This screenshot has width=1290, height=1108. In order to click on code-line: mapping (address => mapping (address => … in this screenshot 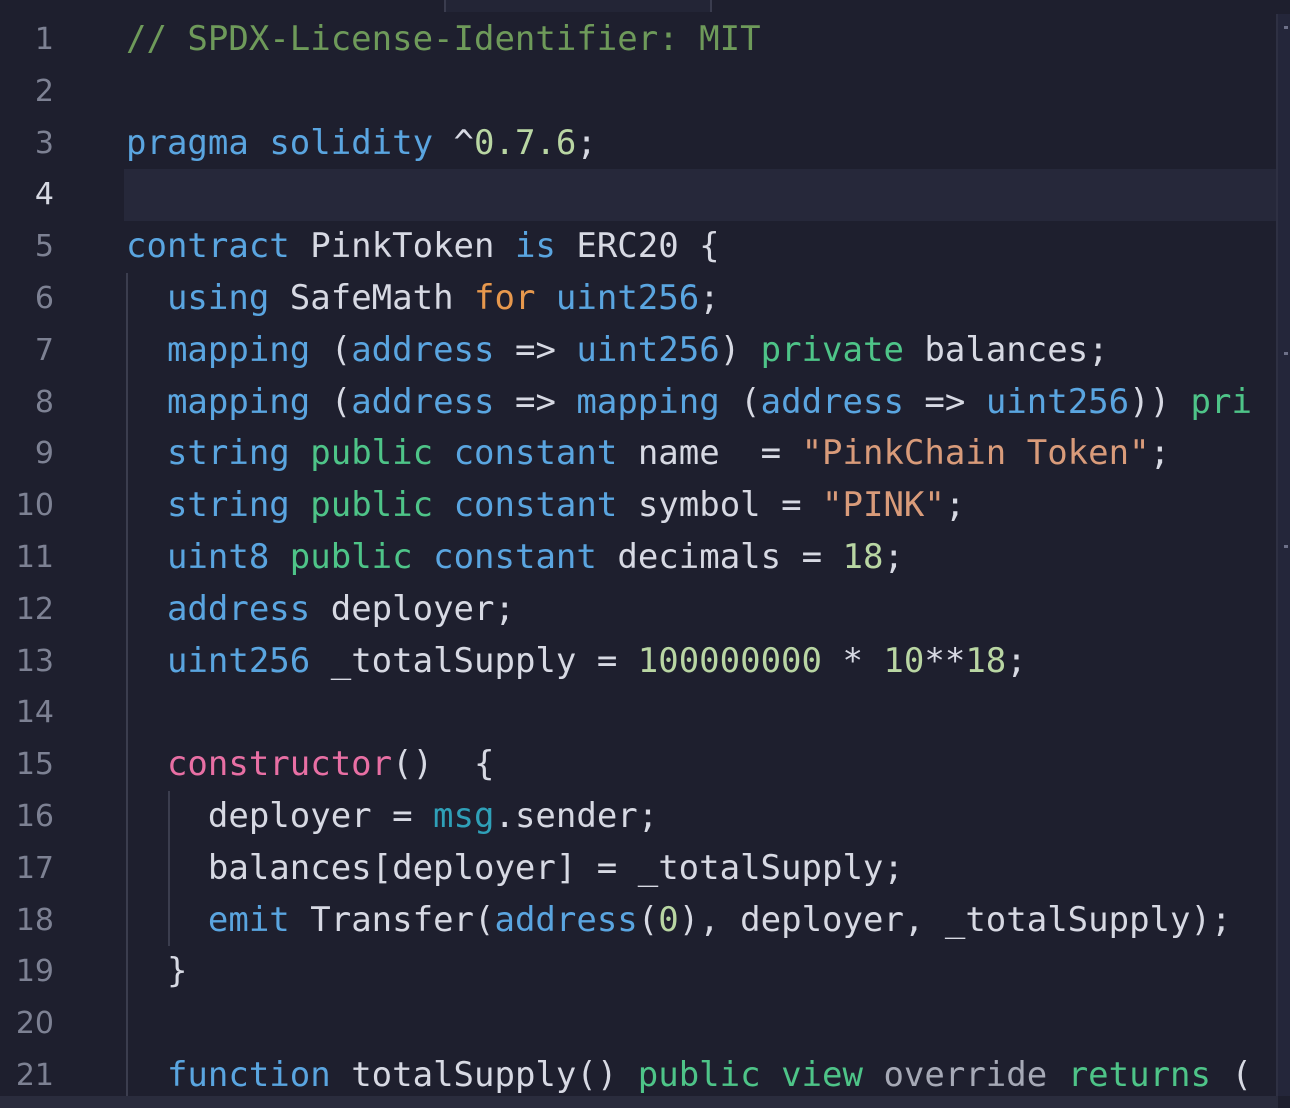, I will do `click(702, 403)`.